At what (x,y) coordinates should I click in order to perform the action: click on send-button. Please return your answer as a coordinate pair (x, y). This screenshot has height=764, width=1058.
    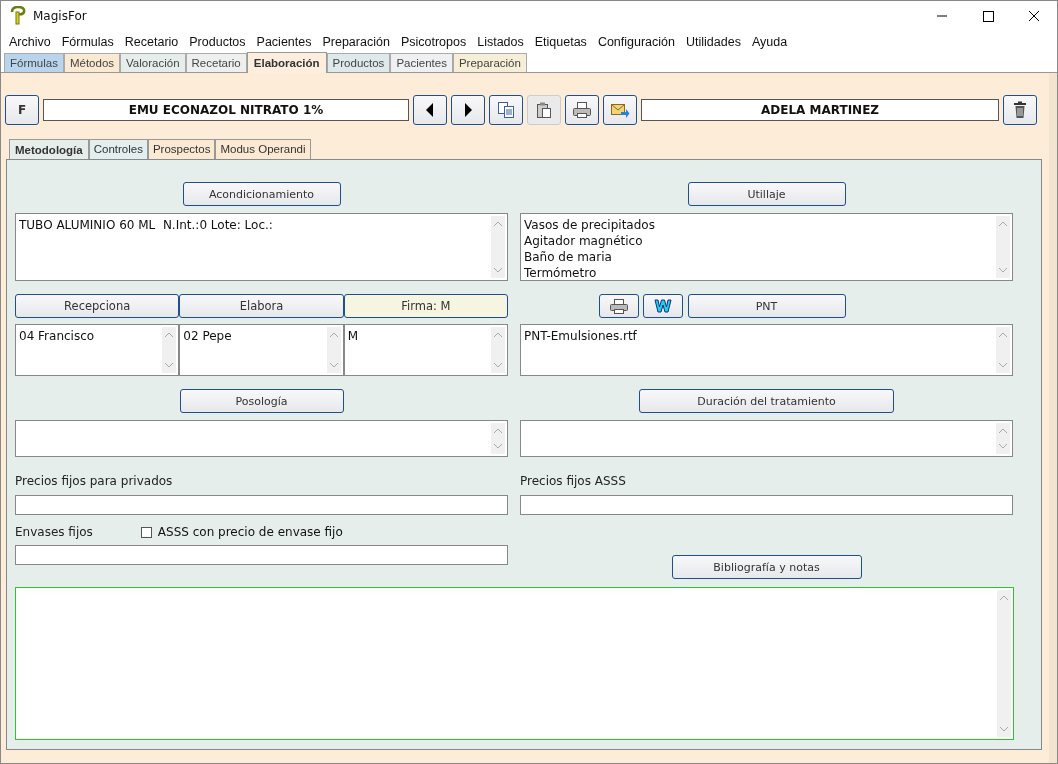
    Looking at the image, I should click on (620, 110).